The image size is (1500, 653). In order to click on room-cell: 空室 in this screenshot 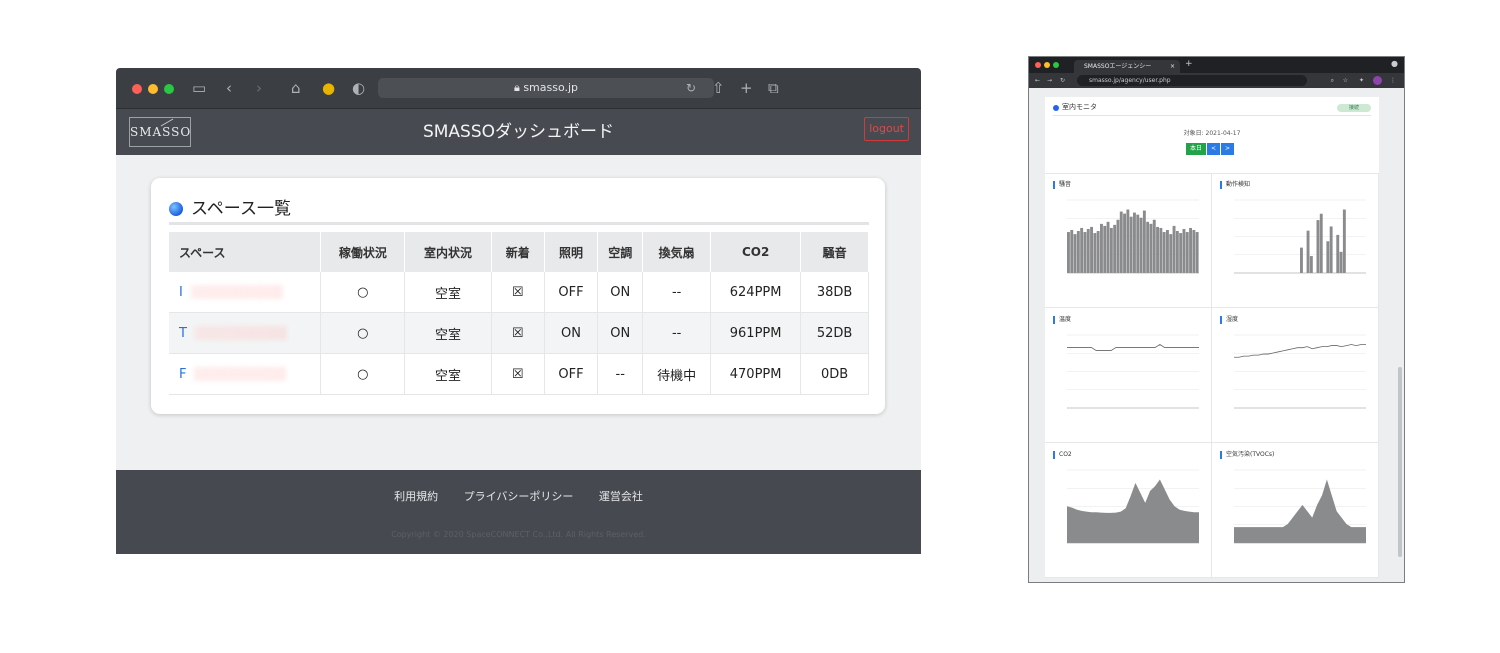, I will do `click(448, 292)`.